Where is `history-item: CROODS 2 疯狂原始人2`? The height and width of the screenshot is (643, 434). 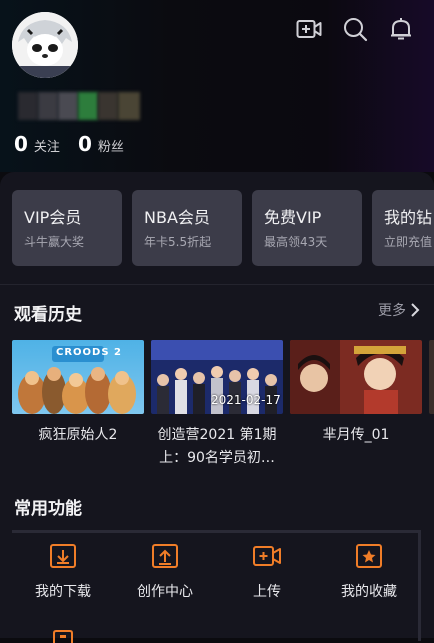 history-item: CROODS 2 疯狂原始人2 is located at coordinates (78, 393).